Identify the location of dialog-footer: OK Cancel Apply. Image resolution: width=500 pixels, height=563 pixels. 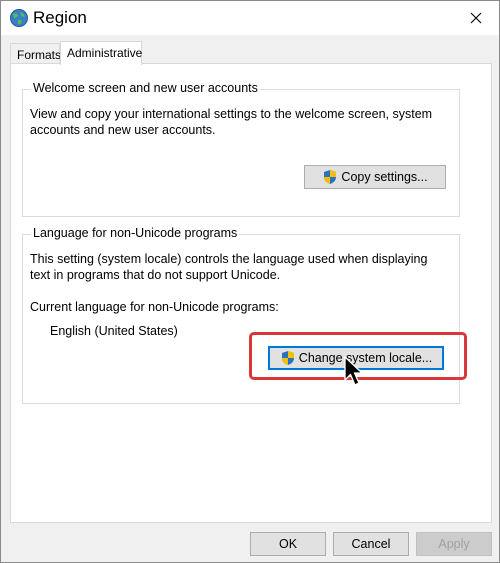
(250, 543).